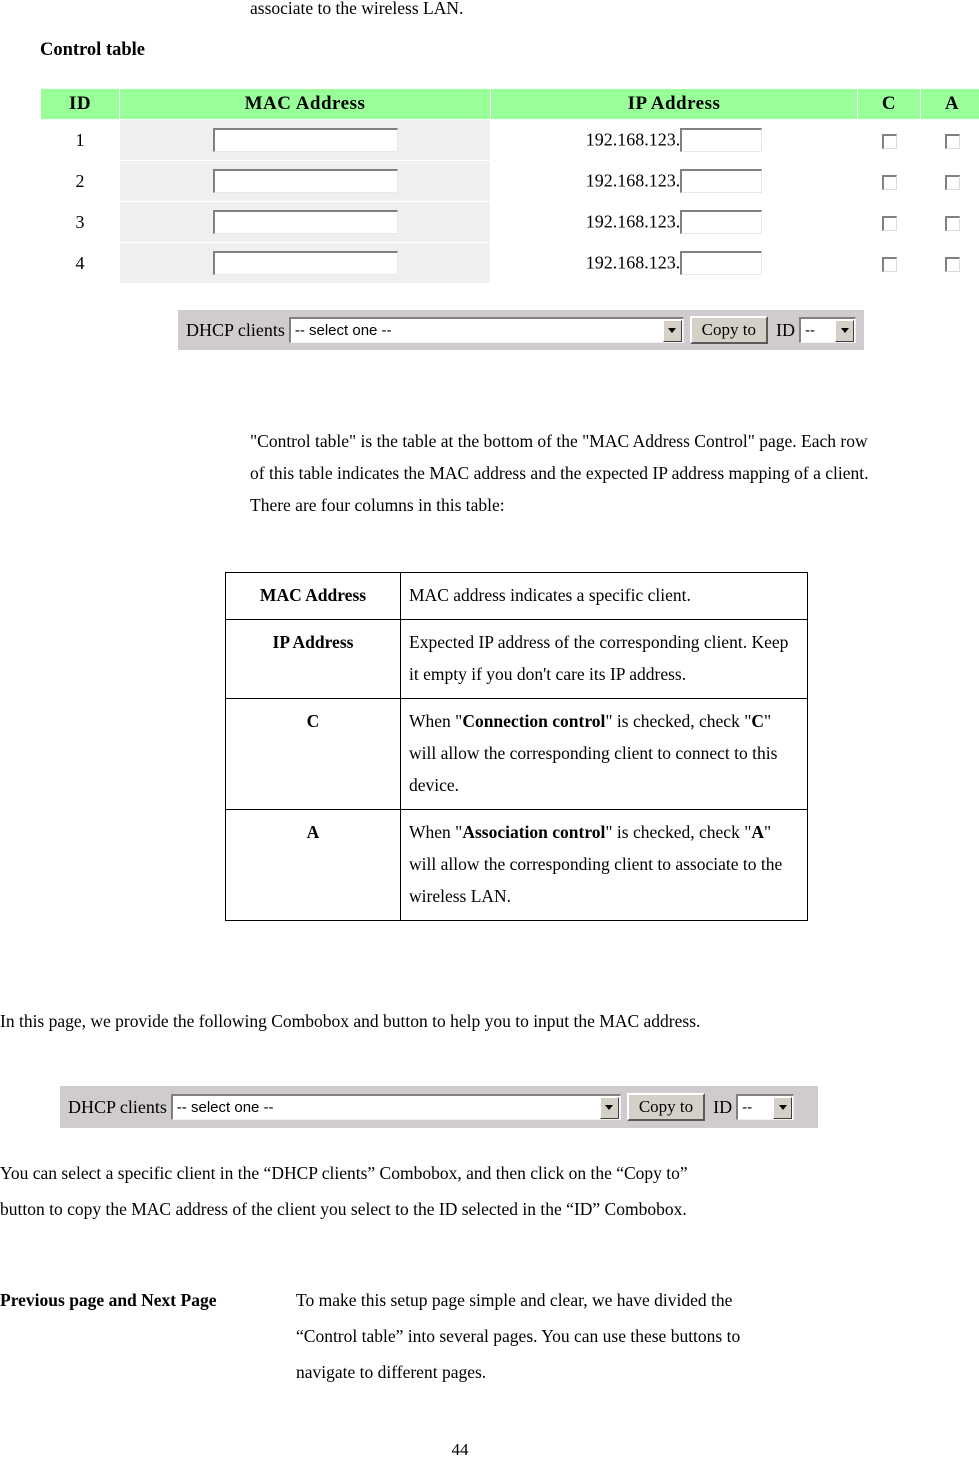 Image resolution: width=979 pixels, height=1484 pixels. I want to click on prevnext-term-label: Previous page and Next Page, so click(108, 1300).